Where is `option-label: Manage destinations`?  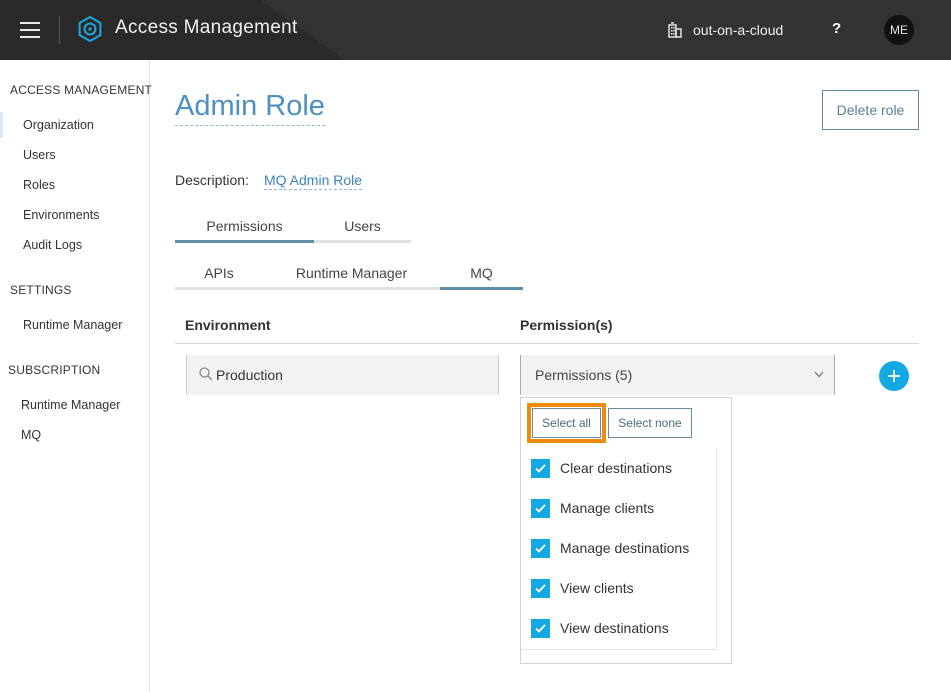 option-label: Manage destinations is located at coordinates (625, 548).